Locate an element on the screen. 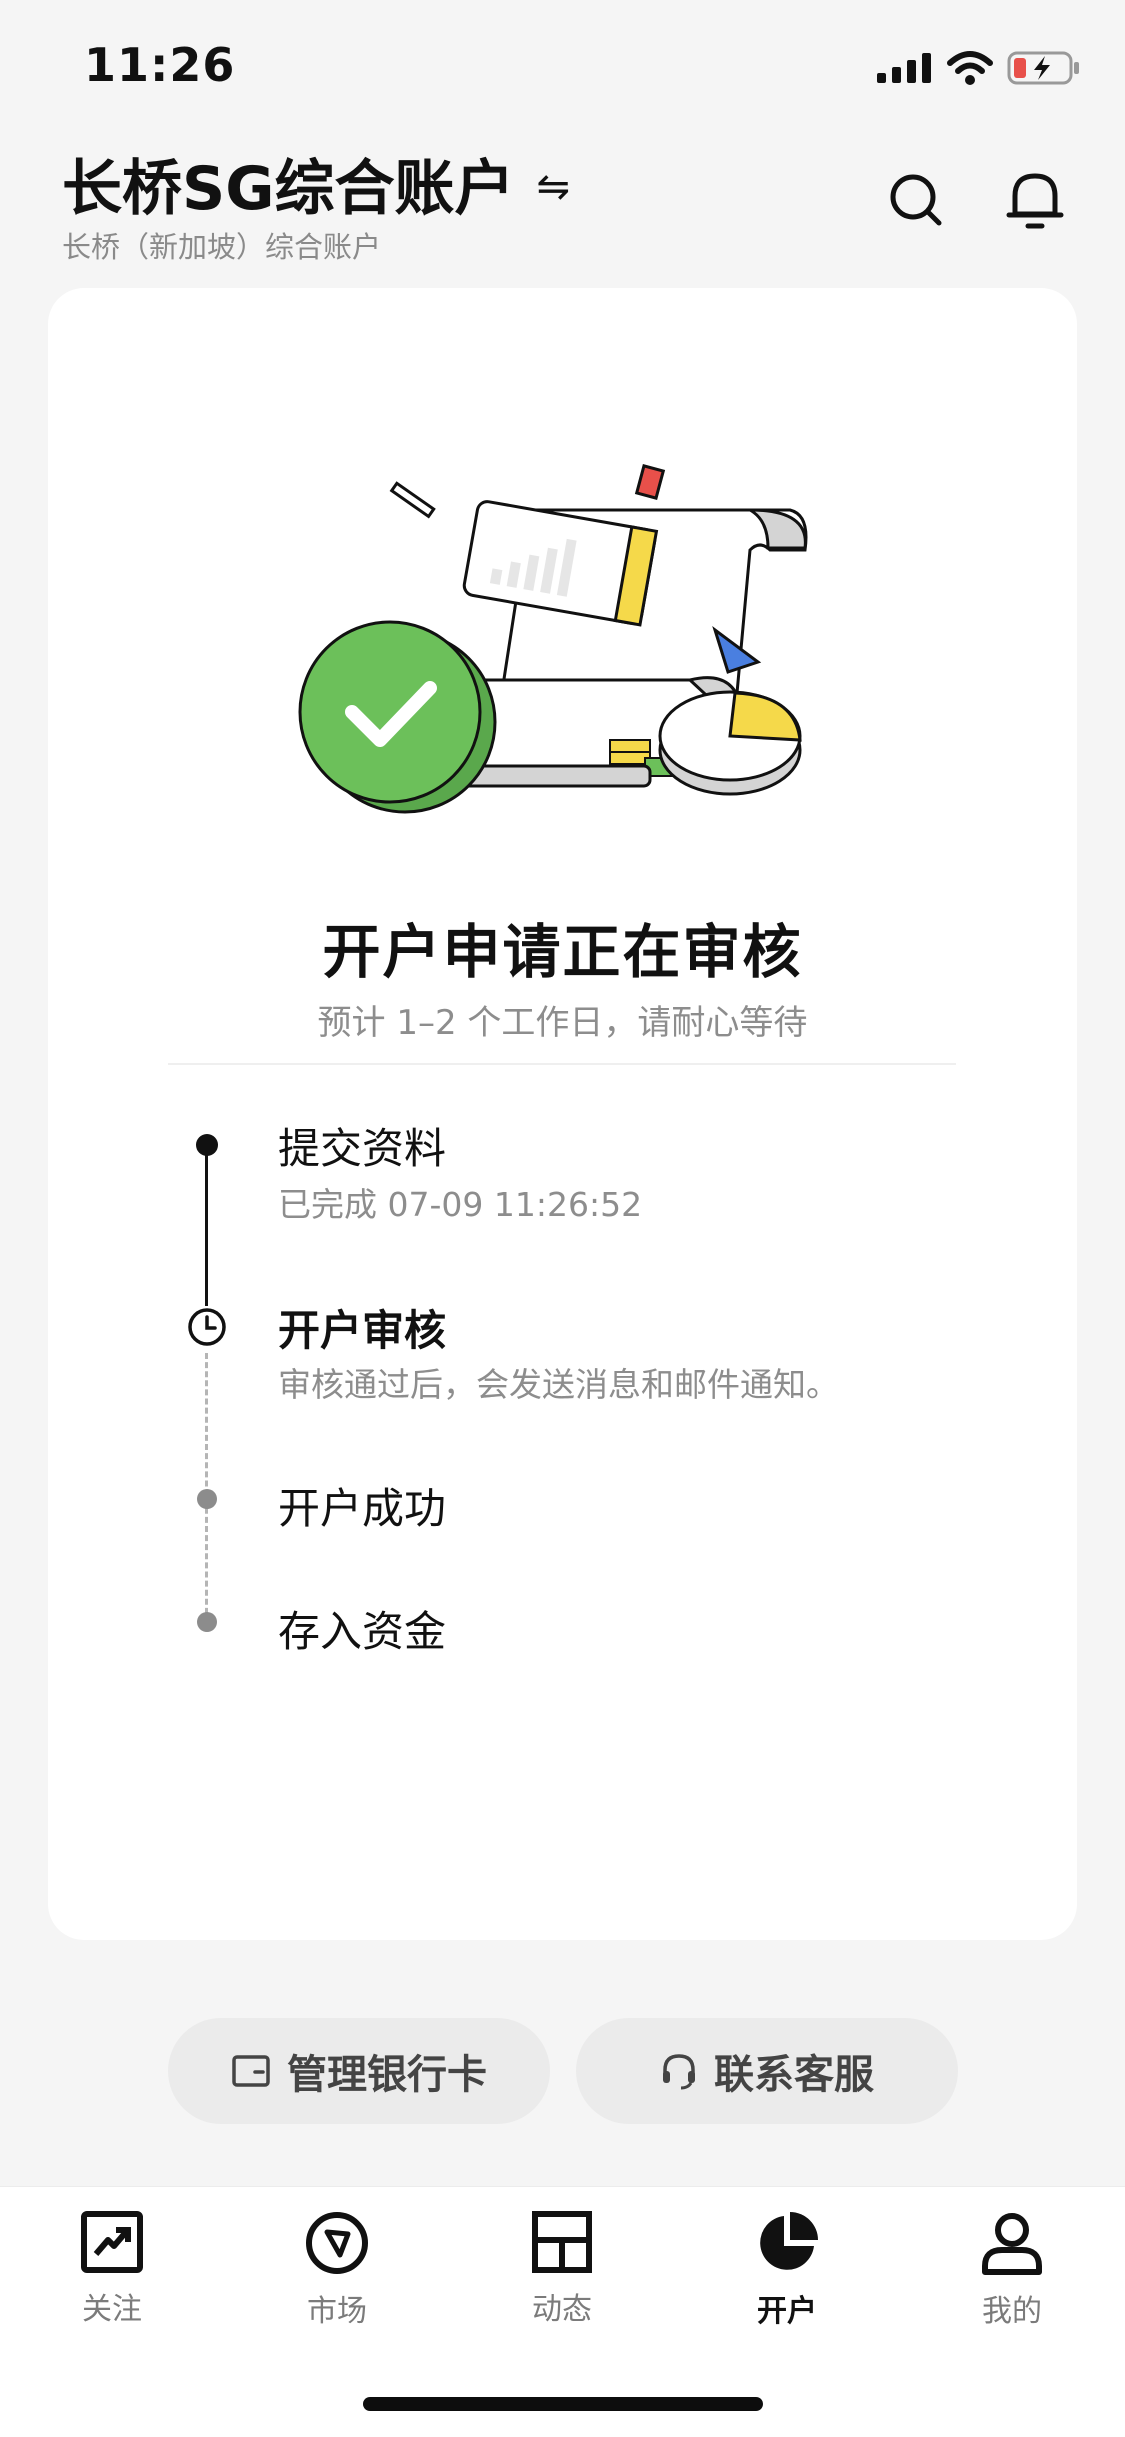 The height and width of the screenshot is (2437, 1125). search-button is located at coordinates (916, 200).